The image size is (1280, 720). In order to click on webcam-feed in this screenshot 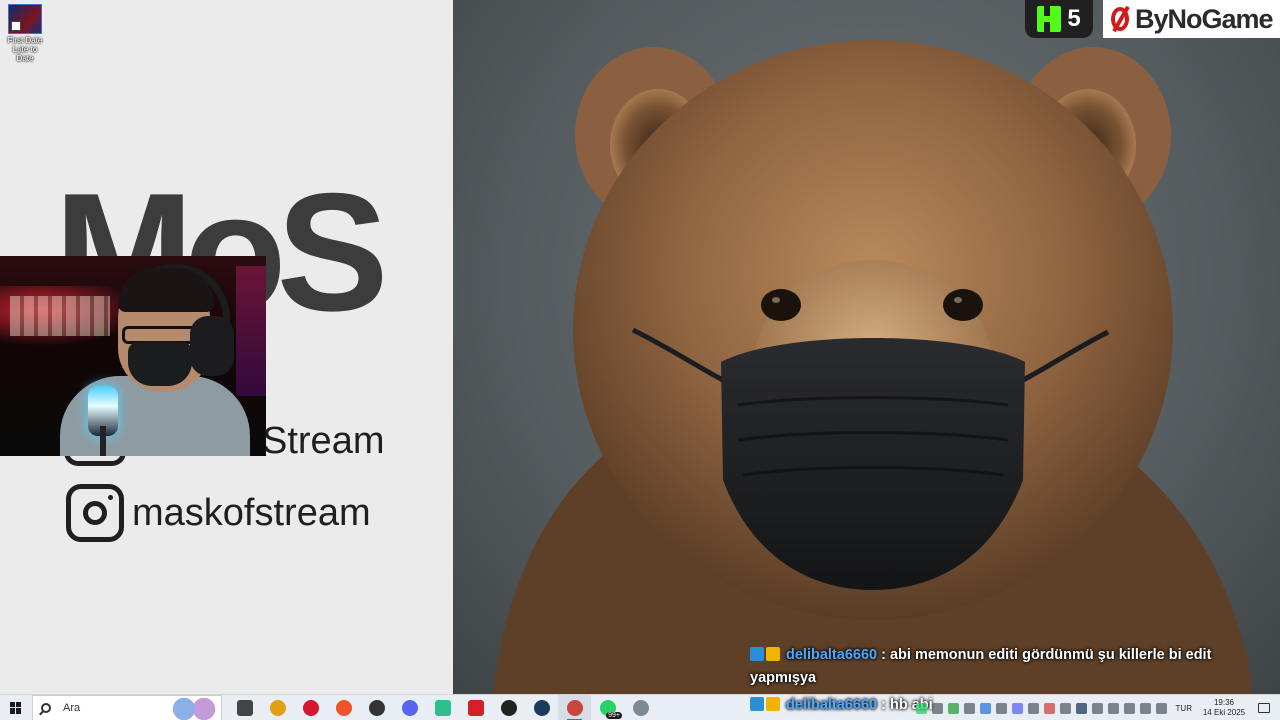, I will do `click(133, 356)`.